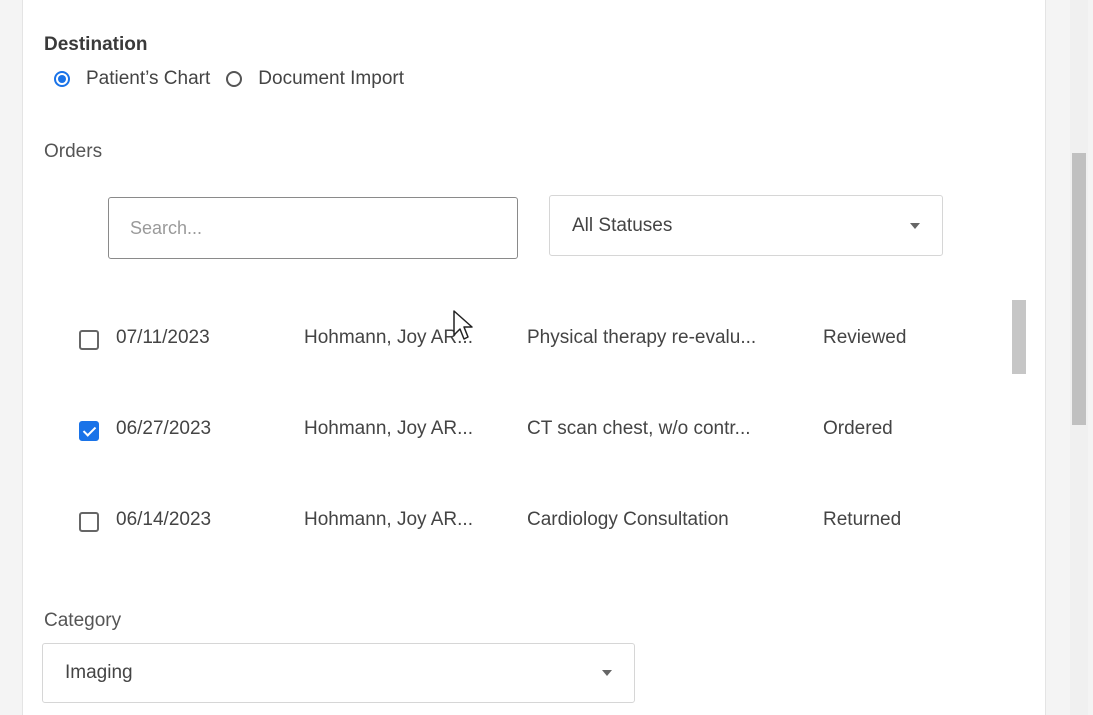 The width and height of the screenshot is (1093, 715). What do you see at coordinates (331, 79) in the screenshot?
I see `document-import-radio-label: Document Import` at bounding box center [331, 79].